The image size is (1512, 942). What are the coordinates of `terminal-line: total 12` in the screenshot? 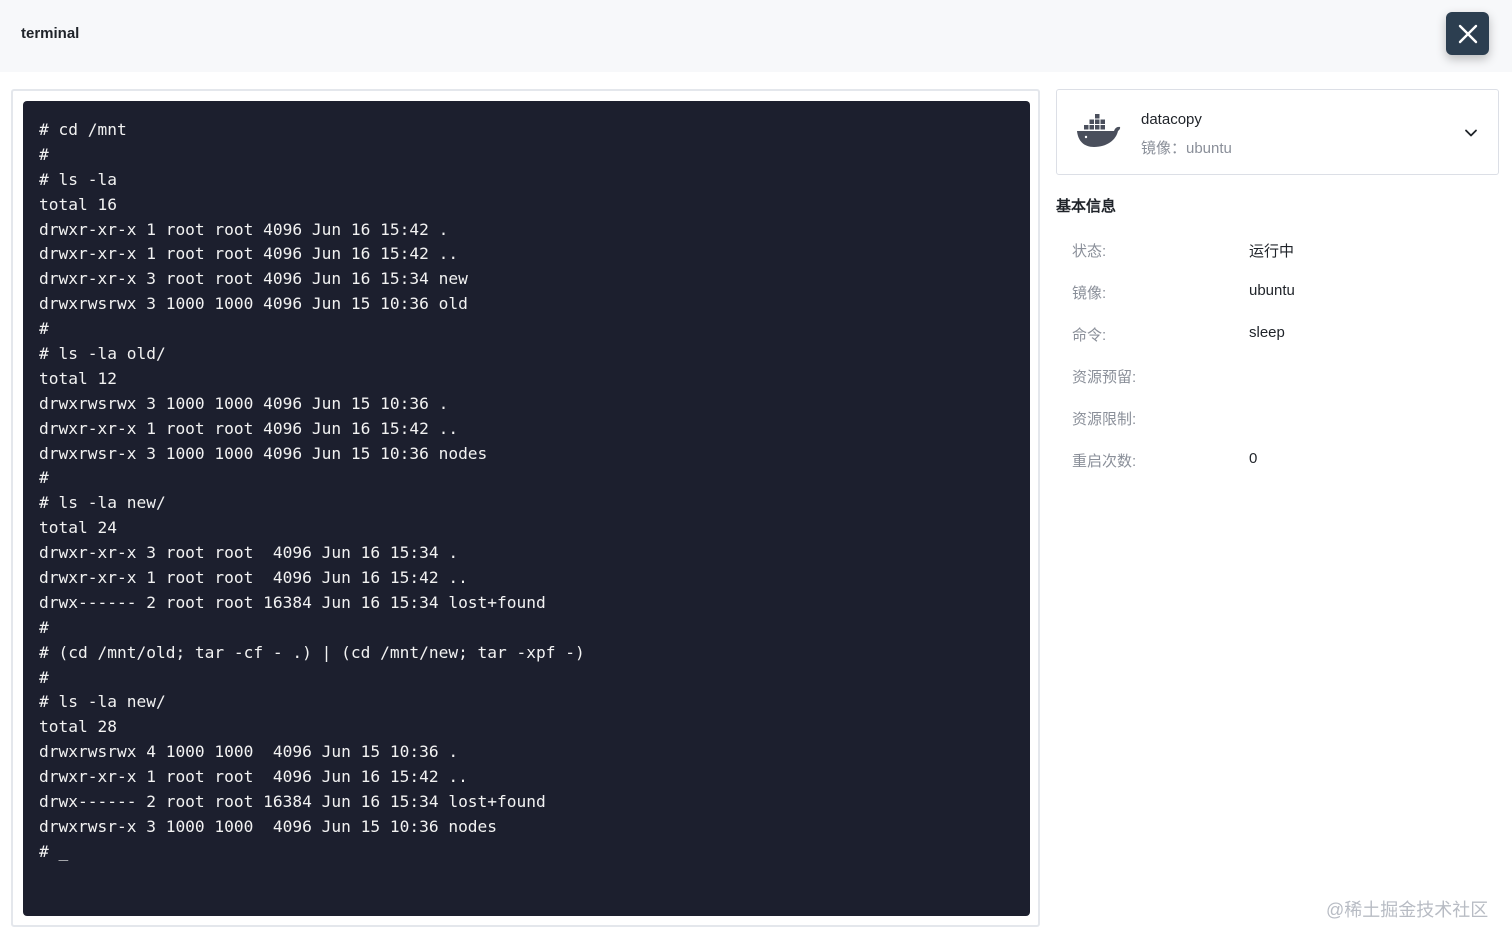 It's located at (78, 378).